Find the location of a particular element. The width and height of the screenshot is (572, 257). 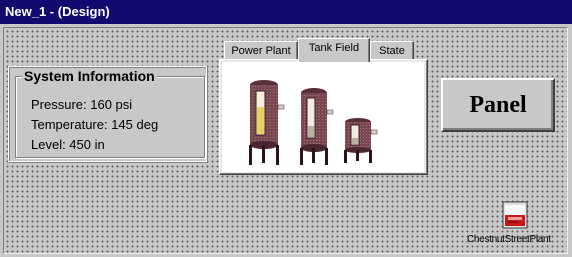

panel-button: Panel is located at coordinates (498, 105).